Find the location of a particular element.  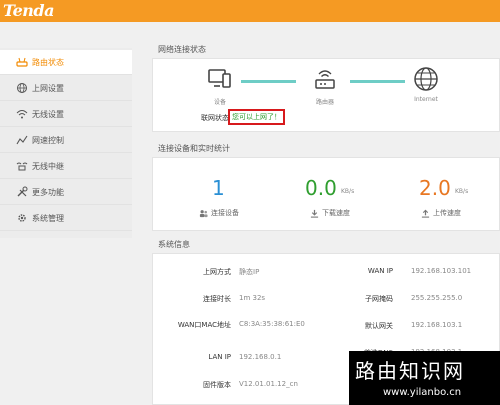

info-label: 默认网关 is located at coordinates (379, 326).